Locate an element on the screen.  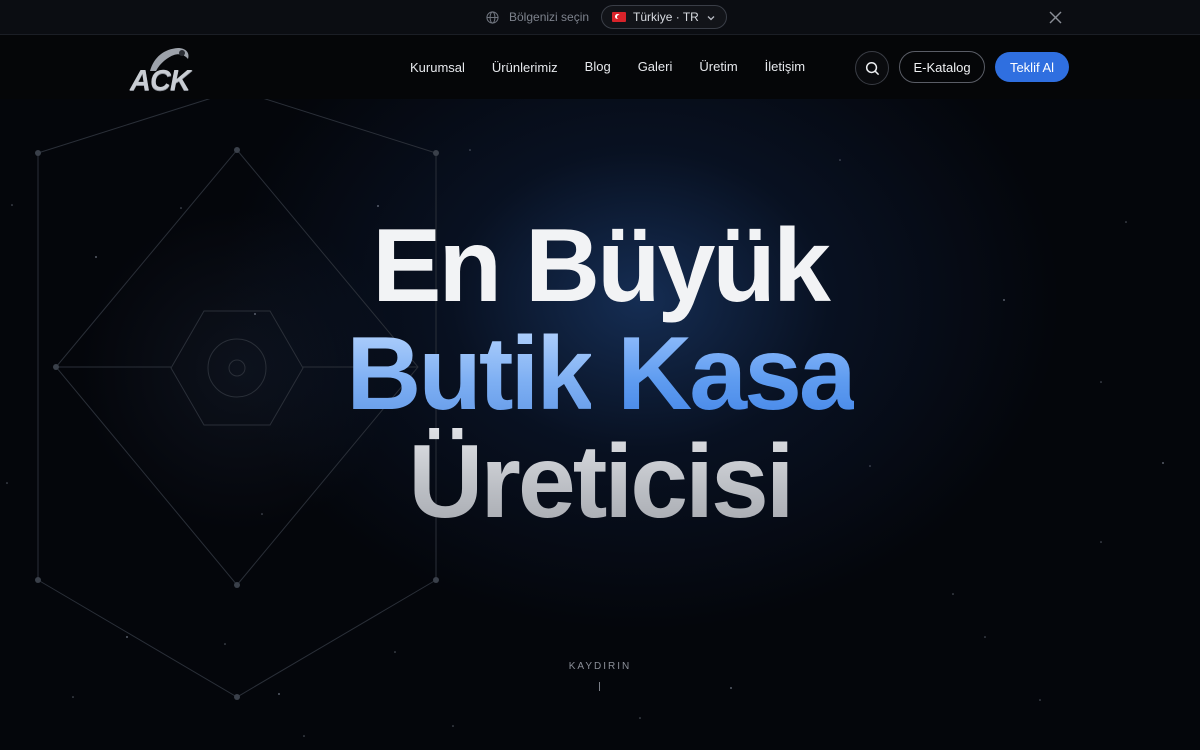
search-button is located at coordinates (872, 68).